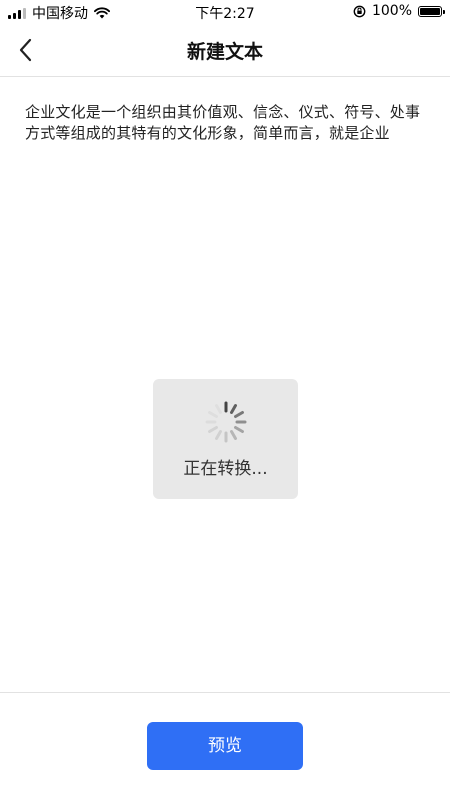 The height and width of the screenshot is (800, 450). I want to click on preview-button: 预览, so click(225, 746).